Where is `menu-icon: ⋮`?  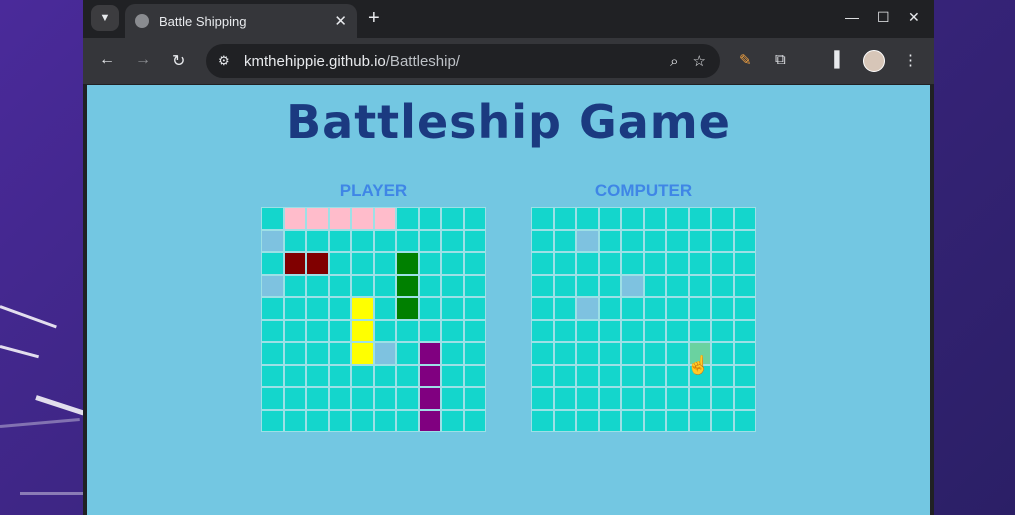 menu-icon: ⋮ is located at coordinates (910, 60).